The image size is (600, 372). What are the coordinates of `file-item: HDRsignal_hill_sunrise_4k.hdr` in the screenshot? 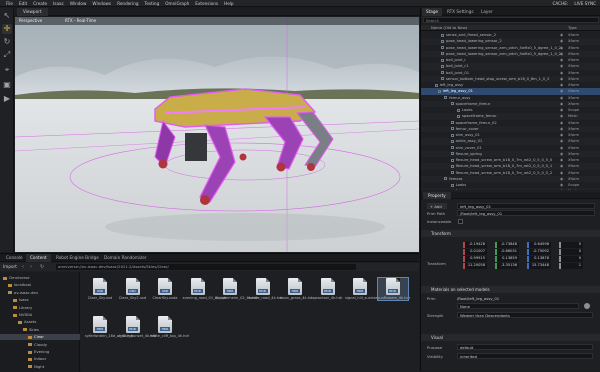 It's located at (360, 289).